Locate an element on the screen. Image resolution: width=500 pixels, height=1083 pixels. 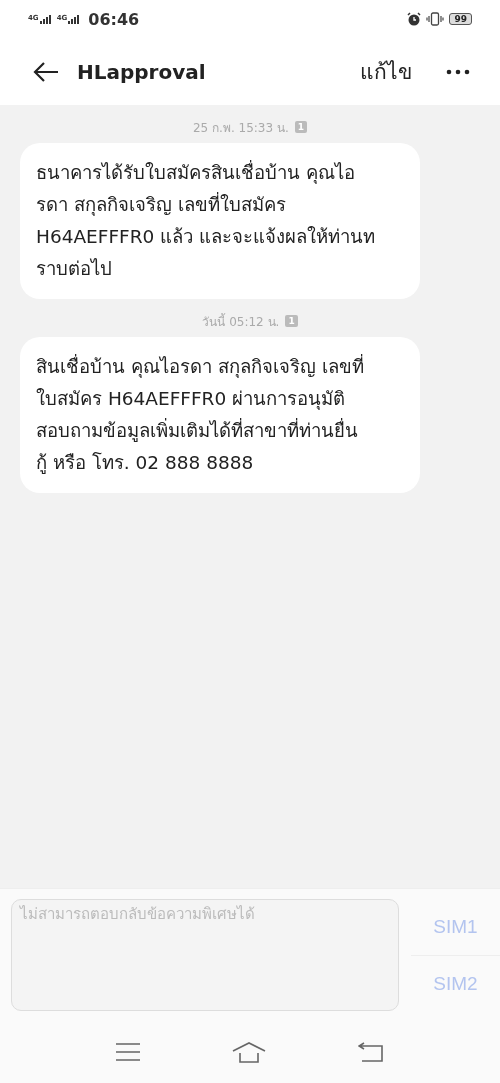
message-timestamp: 25 ก.พ. 15:33 น. is located at coordinates (241, 128).